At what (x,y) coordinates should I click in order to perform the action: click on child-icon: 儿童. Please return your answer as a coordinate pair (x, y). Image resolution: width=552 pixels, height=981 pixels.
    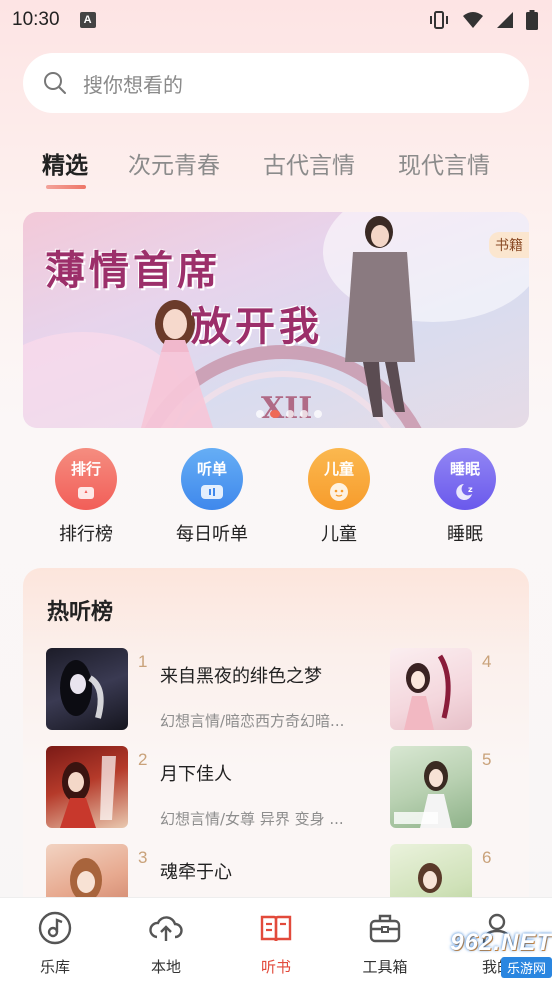
    Looking at the image, I should click on (339, 479).